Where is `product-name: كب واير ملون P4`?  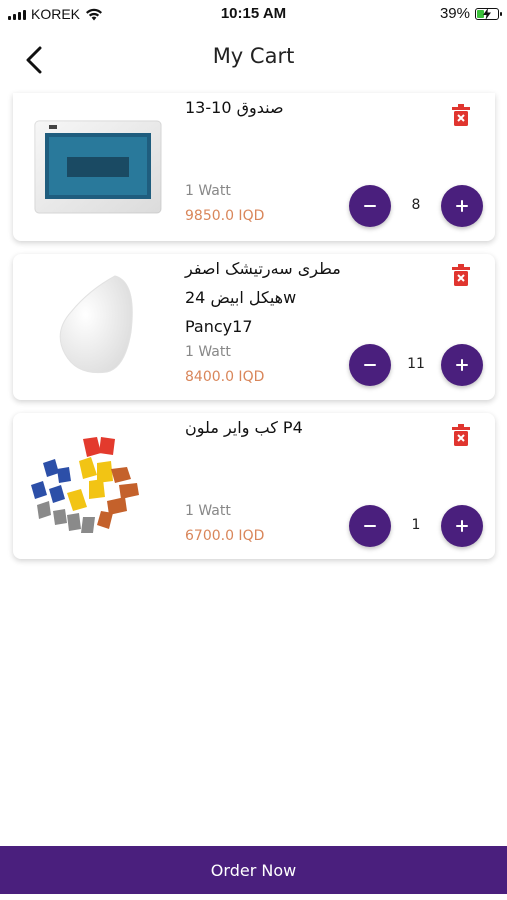
product-name: كب واير ملون P4 is located at coordinates (285, 427).